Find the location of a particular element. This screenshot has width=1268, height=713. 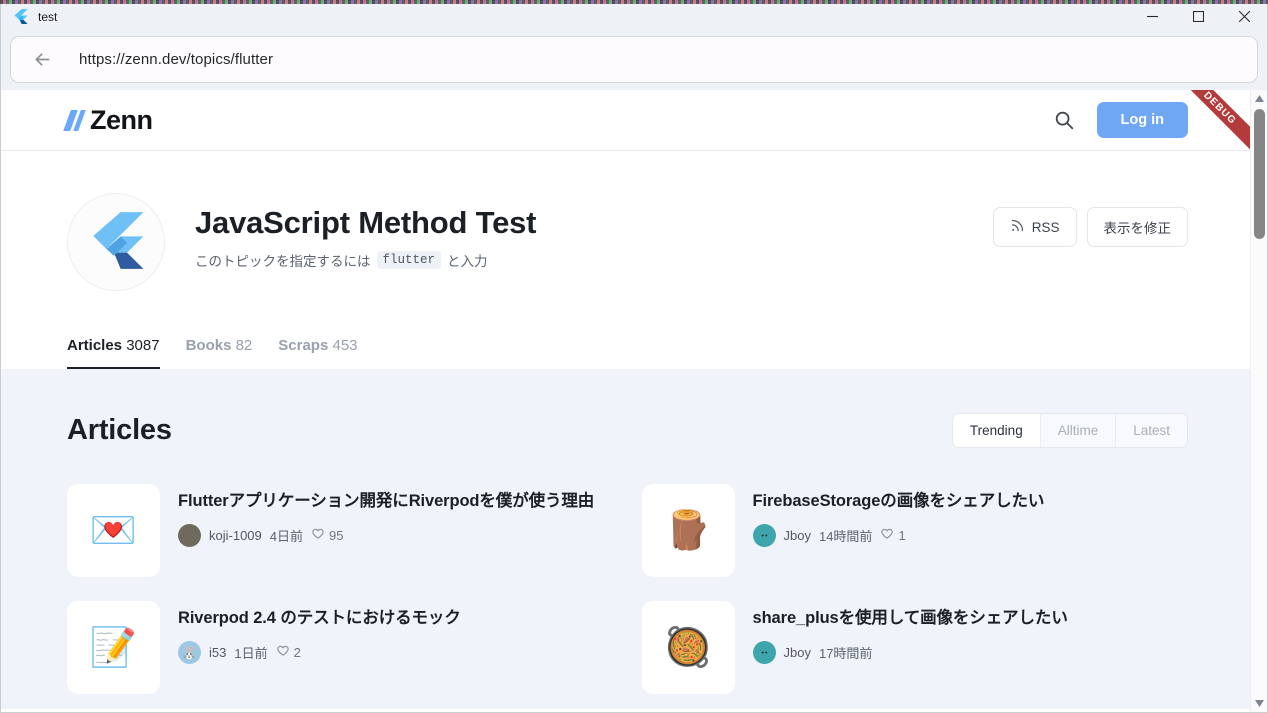

minimize-button is located at coordinates (1152, 16).